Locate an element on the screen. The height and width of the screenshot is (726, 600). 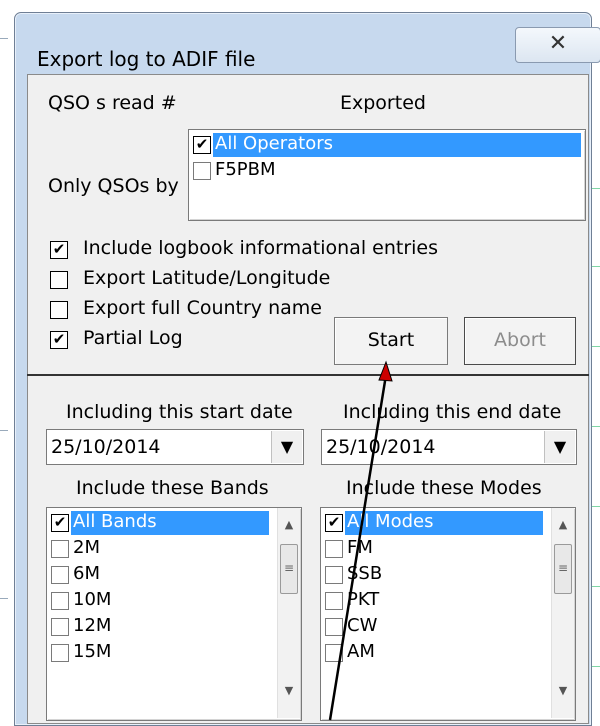
modes-scrollbar: ▲ ≡ ▼ is located at coordinates (562, 613).